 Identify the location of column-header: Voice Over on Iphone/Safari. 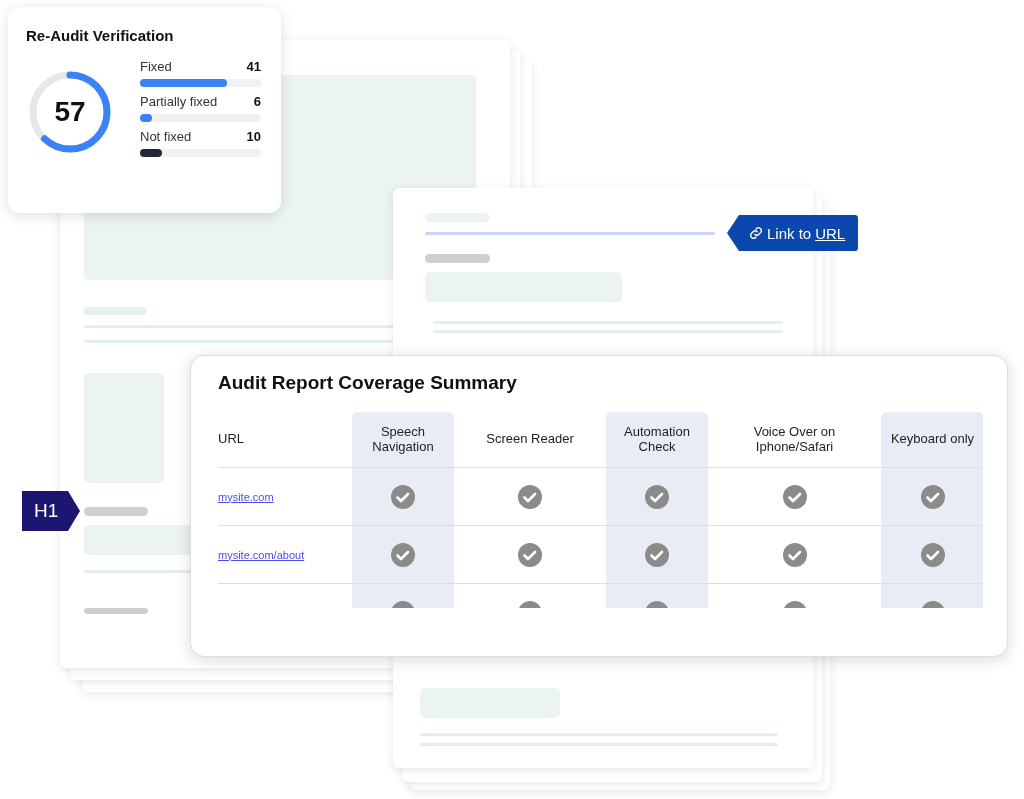
(794, 439).